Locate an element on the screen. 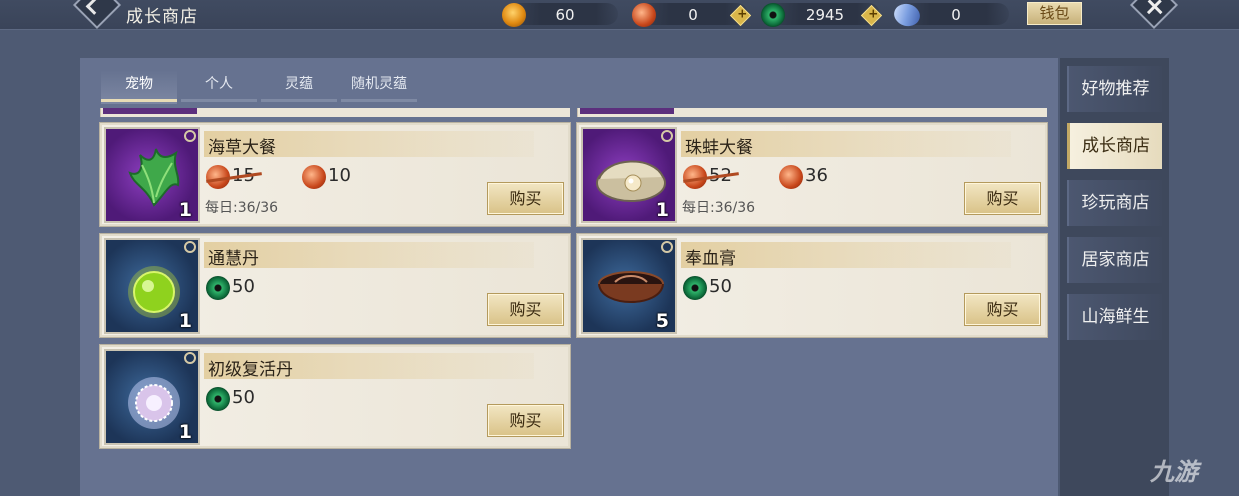 The width and height of the screenshot is (1239, 496). blood-paste-bowl-icon is located at coordinates (631, 287).